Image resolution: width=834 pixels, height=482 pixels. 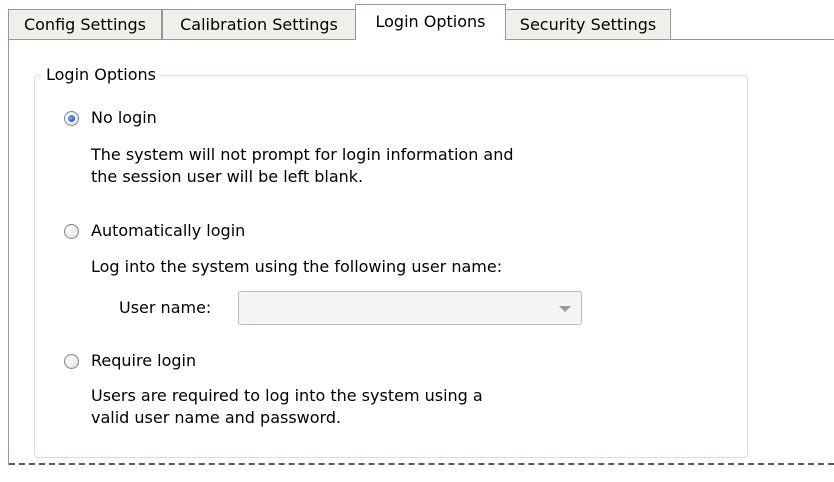 I want to click on require-login-description-line-2: valid user name and password., so click(x=216, y=417).